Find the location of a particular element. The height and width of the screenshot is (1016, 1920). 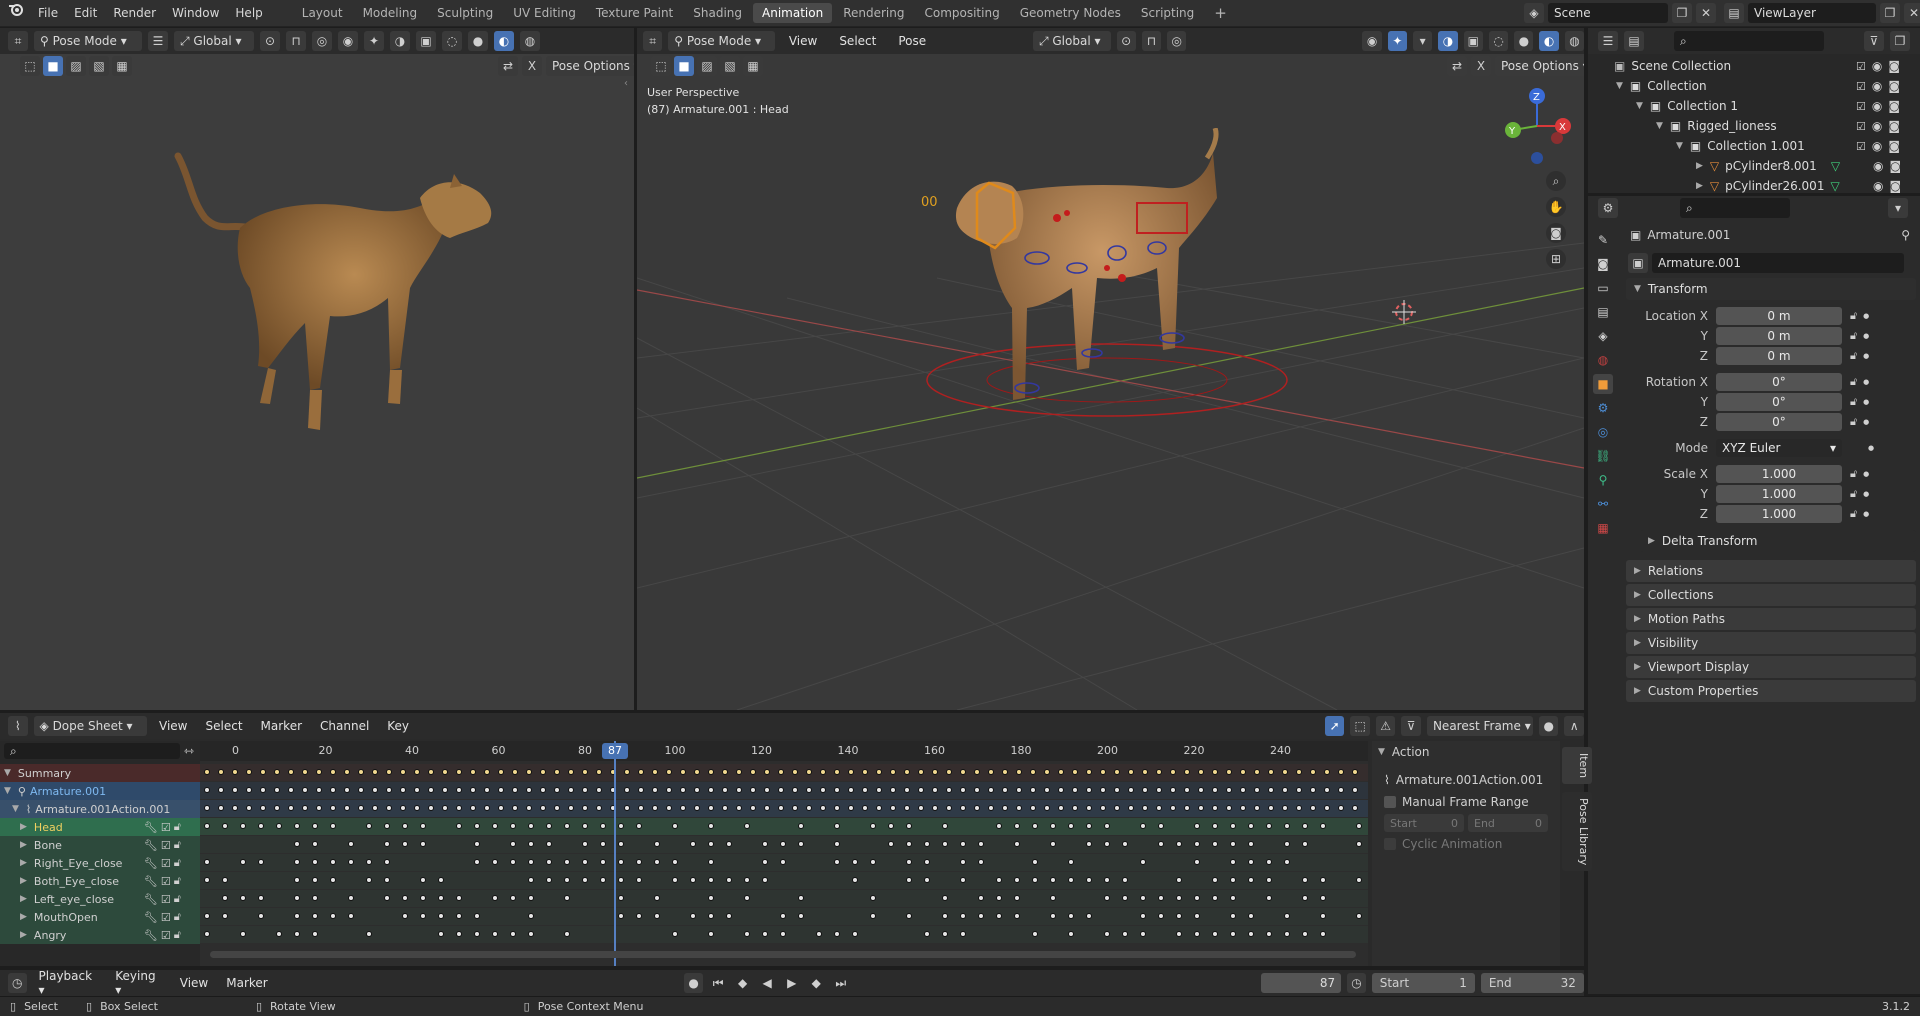

menu-render: Render is located at coordinates (134, 13).